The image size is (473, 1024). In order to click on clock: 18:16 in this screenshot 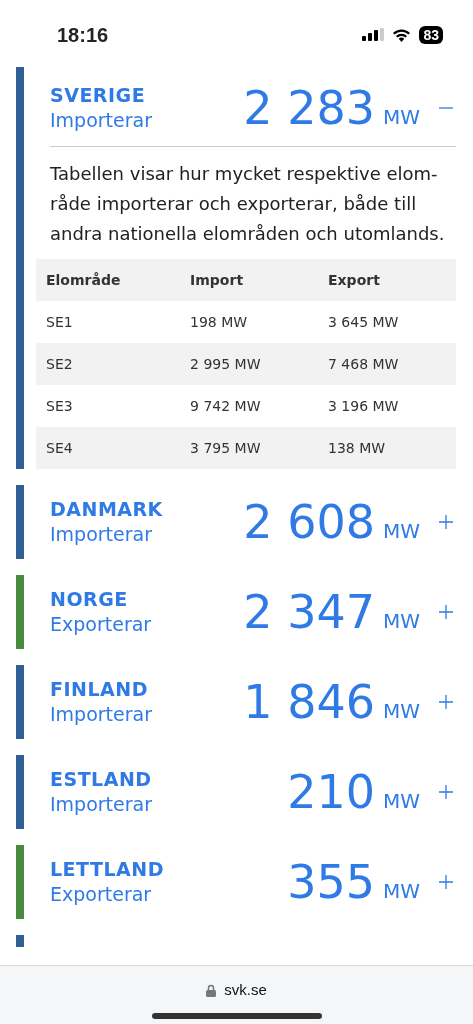, I will do `click(83, 35)`.